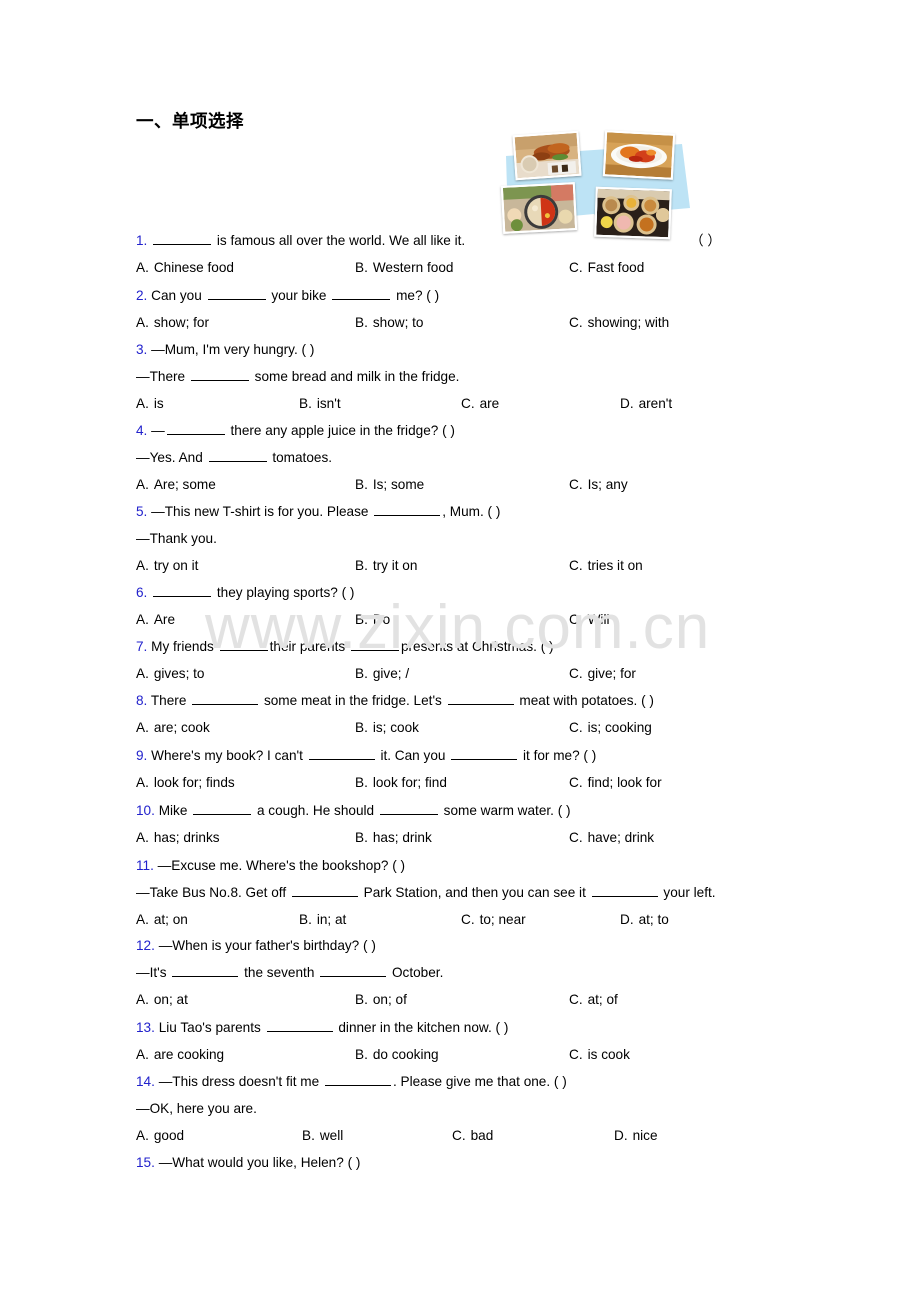 This screenshot has width=920, height=1302. What do you see at coordinates (142, 240) in the screenshot?
I see `question-number: 1.` at bounding box center [142, 240].